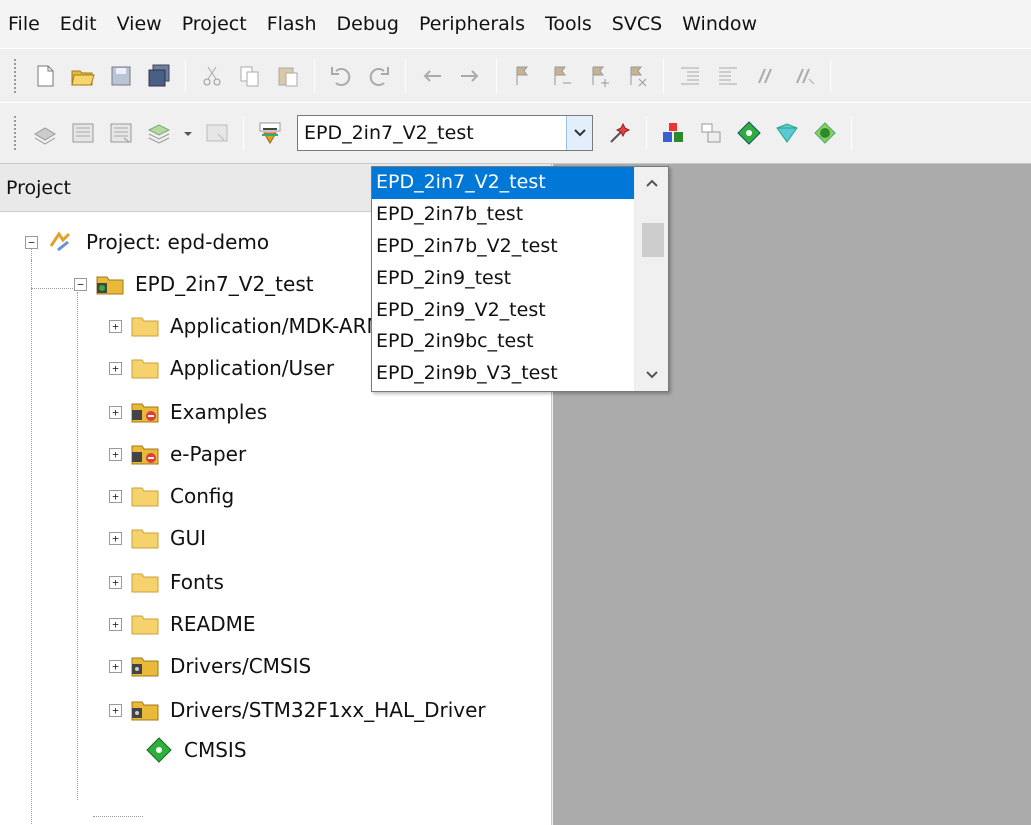  Describe the element at coordinates (637, 76) in the screenshot. I see `bookmark-clear-icon` at that location.